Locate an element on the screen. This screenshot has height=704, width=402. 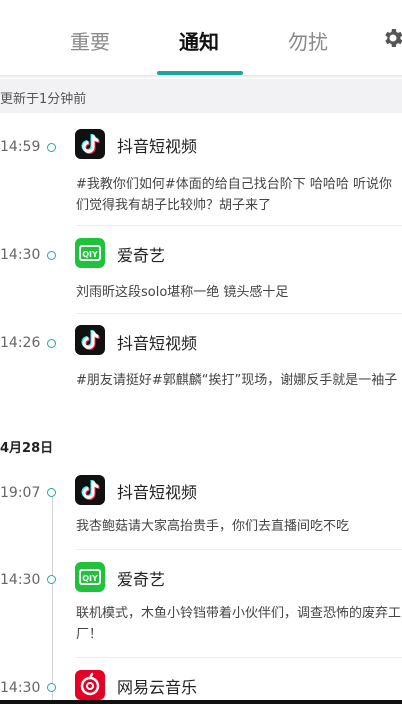
netease-music-icon is located at coordinates (90, 684).